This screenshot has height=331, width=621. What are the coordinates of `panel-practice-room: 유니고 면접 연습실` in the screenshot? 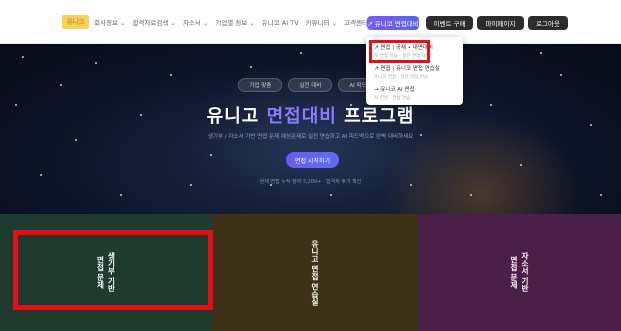 It's located at (315, 272).